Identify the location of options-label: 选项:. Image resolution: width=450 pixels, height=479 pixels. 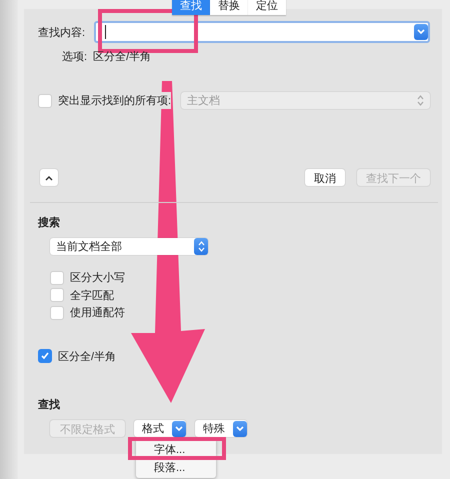
(75, 57).